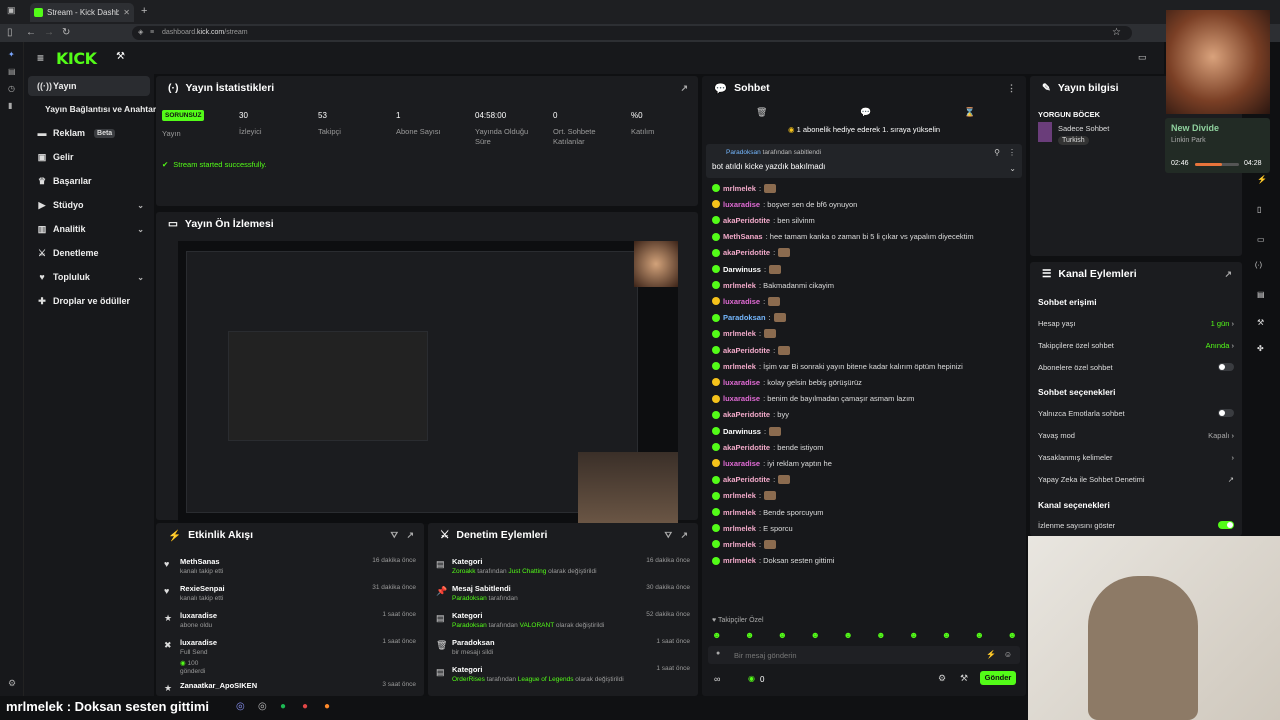 The width and height of the screenshot is (1280, 720). I want to click on bolt-icon: ⚡, so click(1262, 179).